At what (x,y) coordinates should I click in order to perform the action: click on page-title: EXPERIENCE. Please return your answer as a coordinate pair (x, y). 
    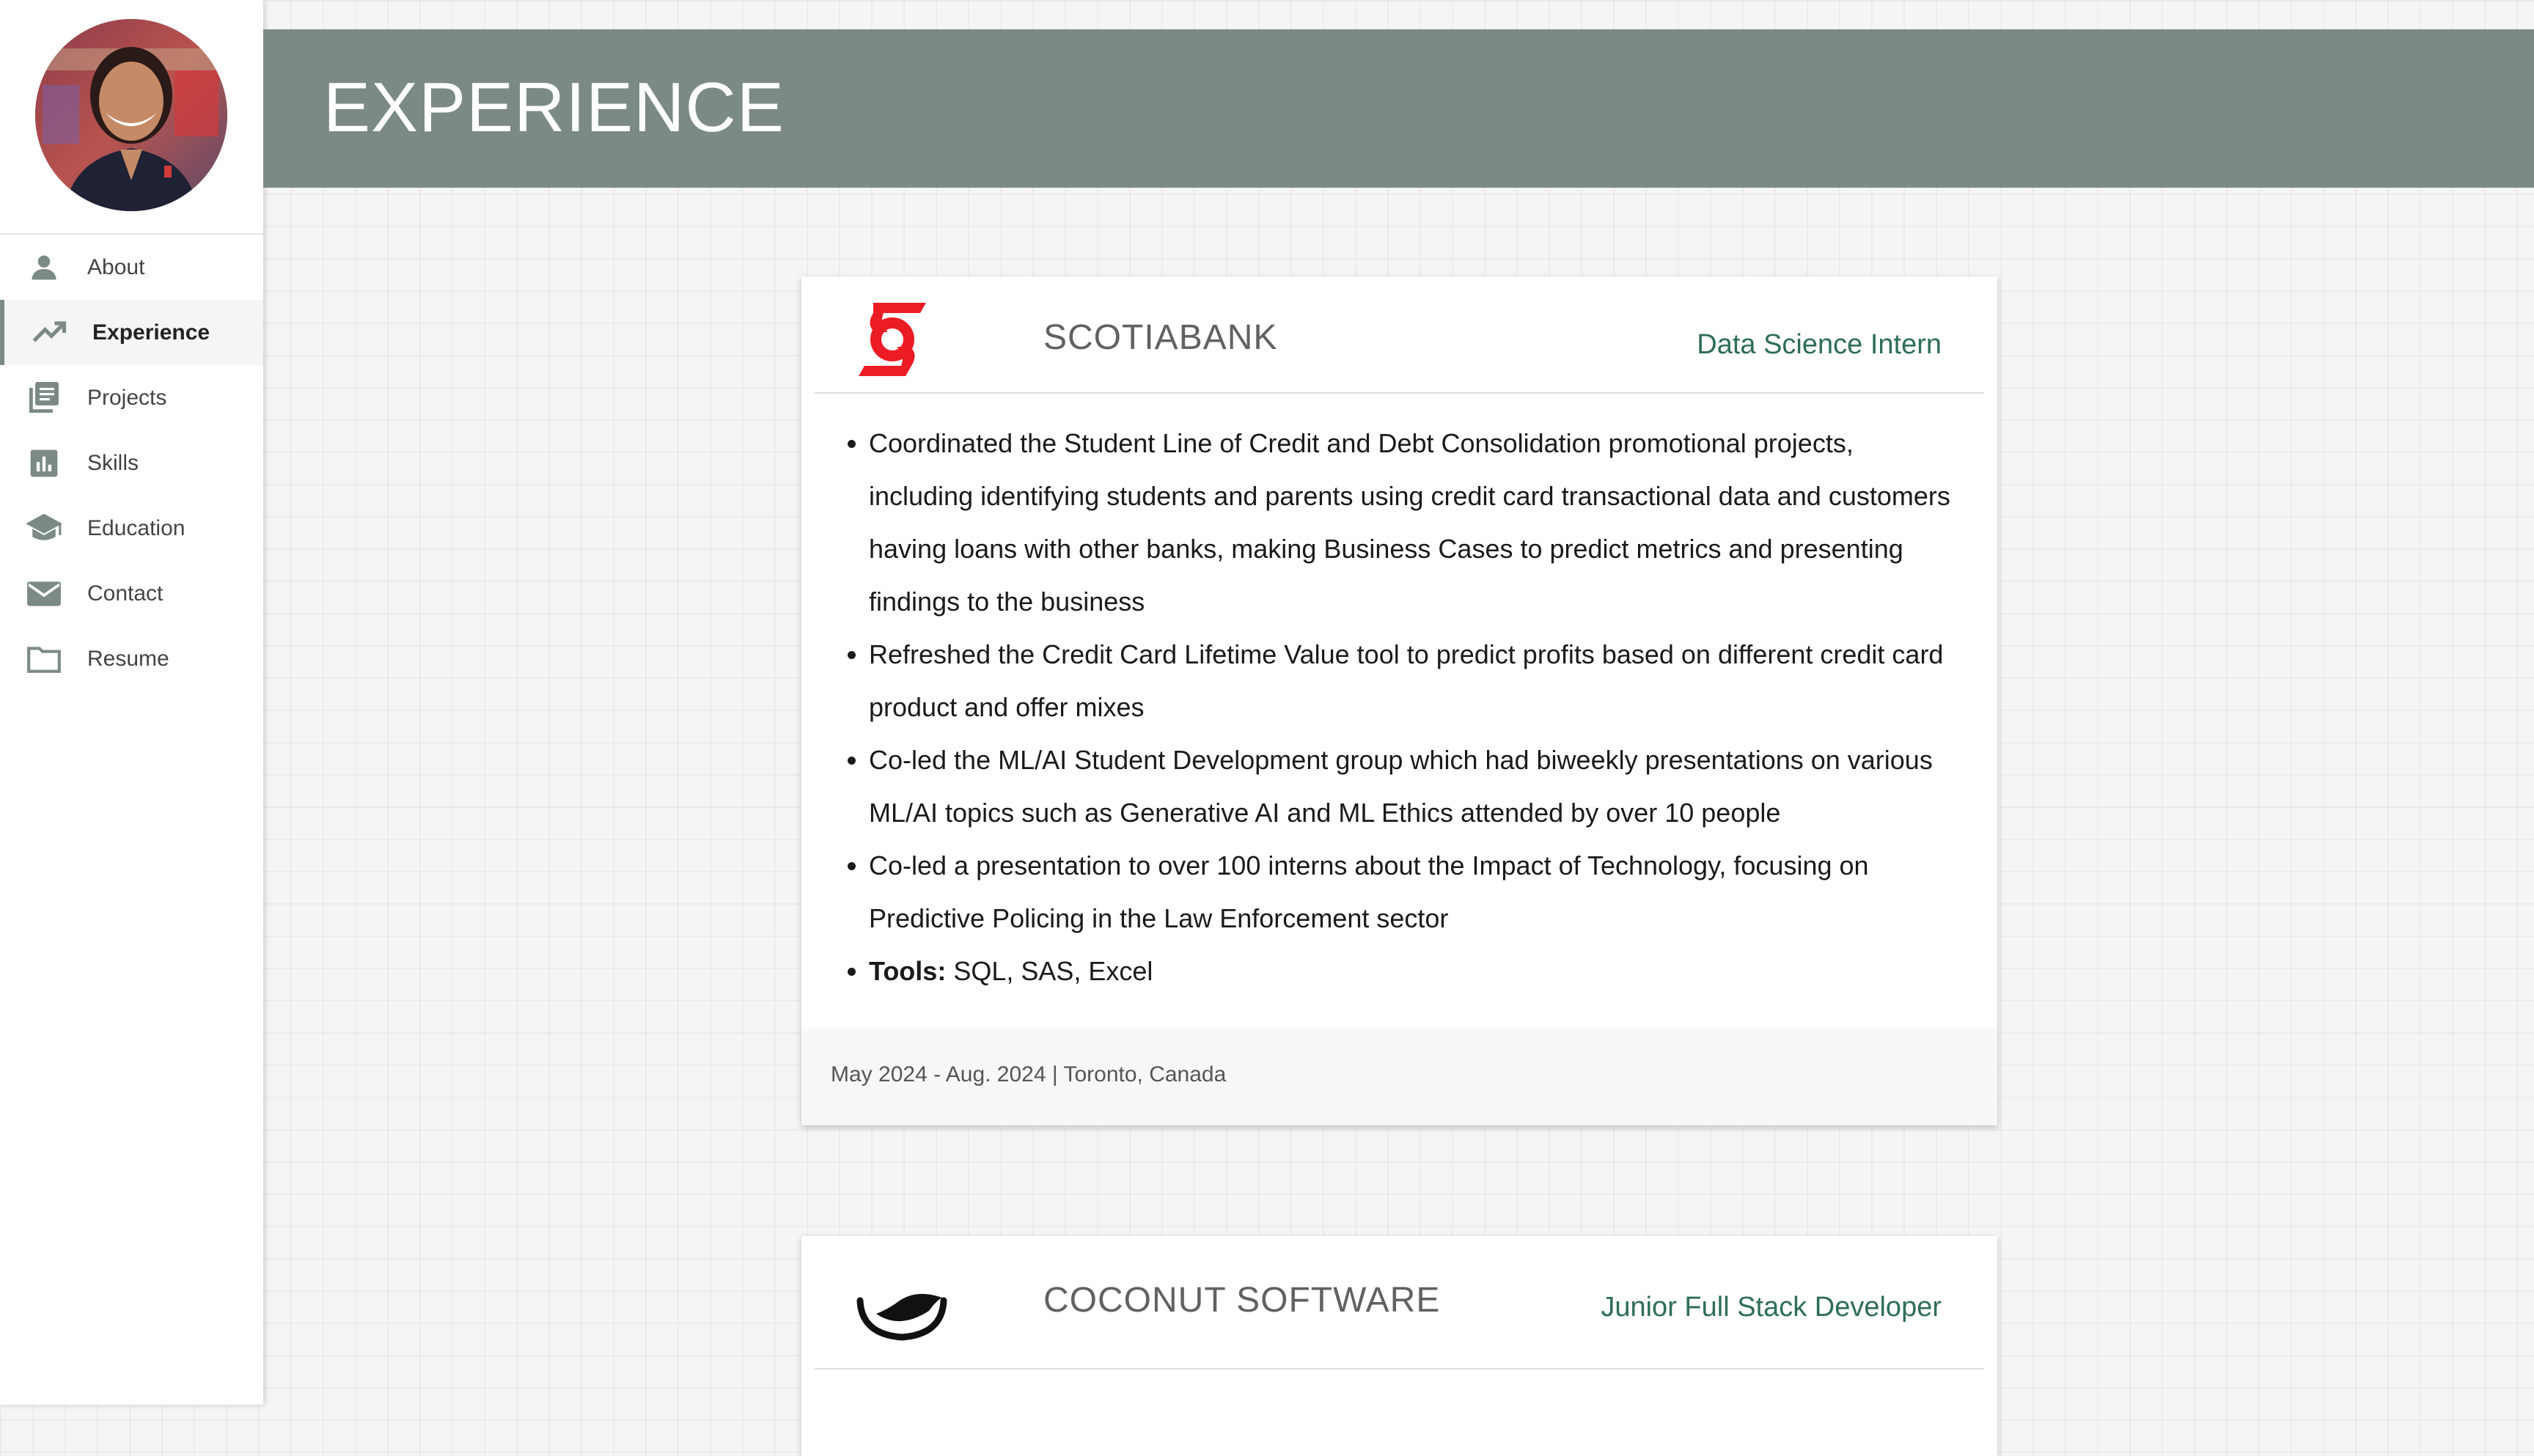
    Looking at the image, I should click on (554, 107).